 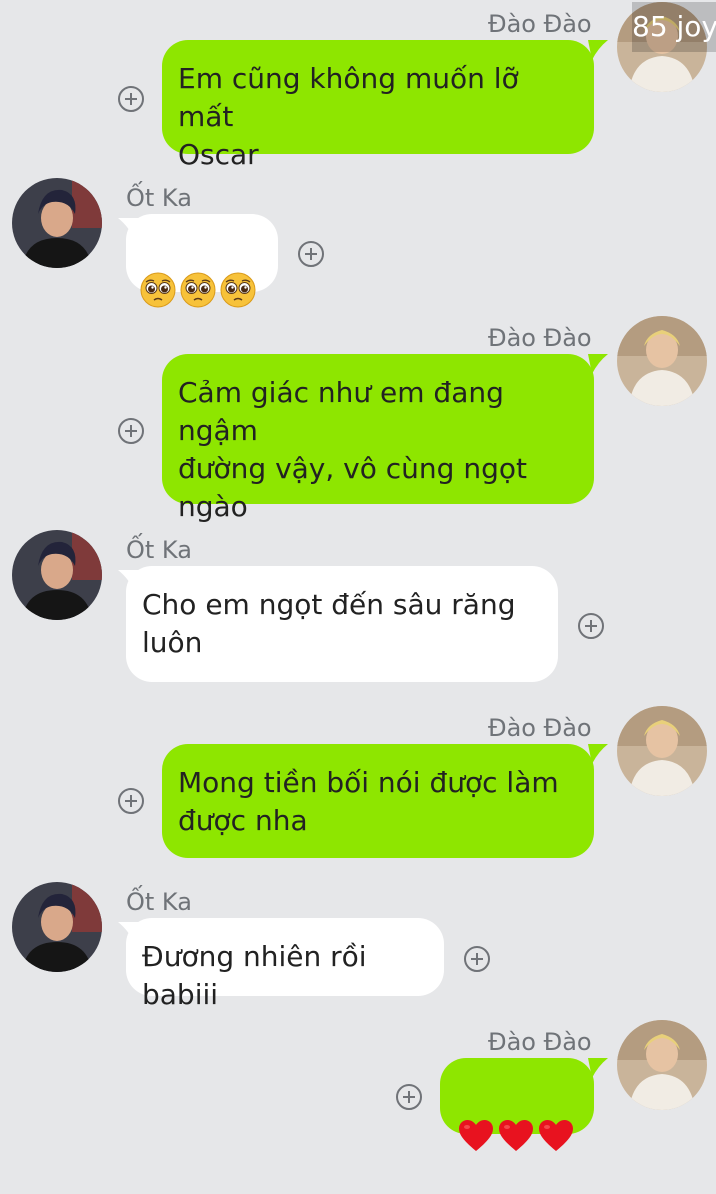 What do you see at coordinates (674, 27) in the screenshot?
I see `watermark: 85 joy` at bounding box center [674, 27].